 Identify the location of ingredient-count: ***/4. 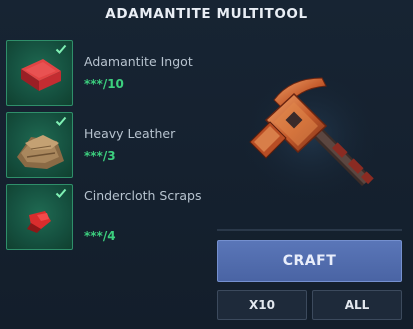
(100, 236).